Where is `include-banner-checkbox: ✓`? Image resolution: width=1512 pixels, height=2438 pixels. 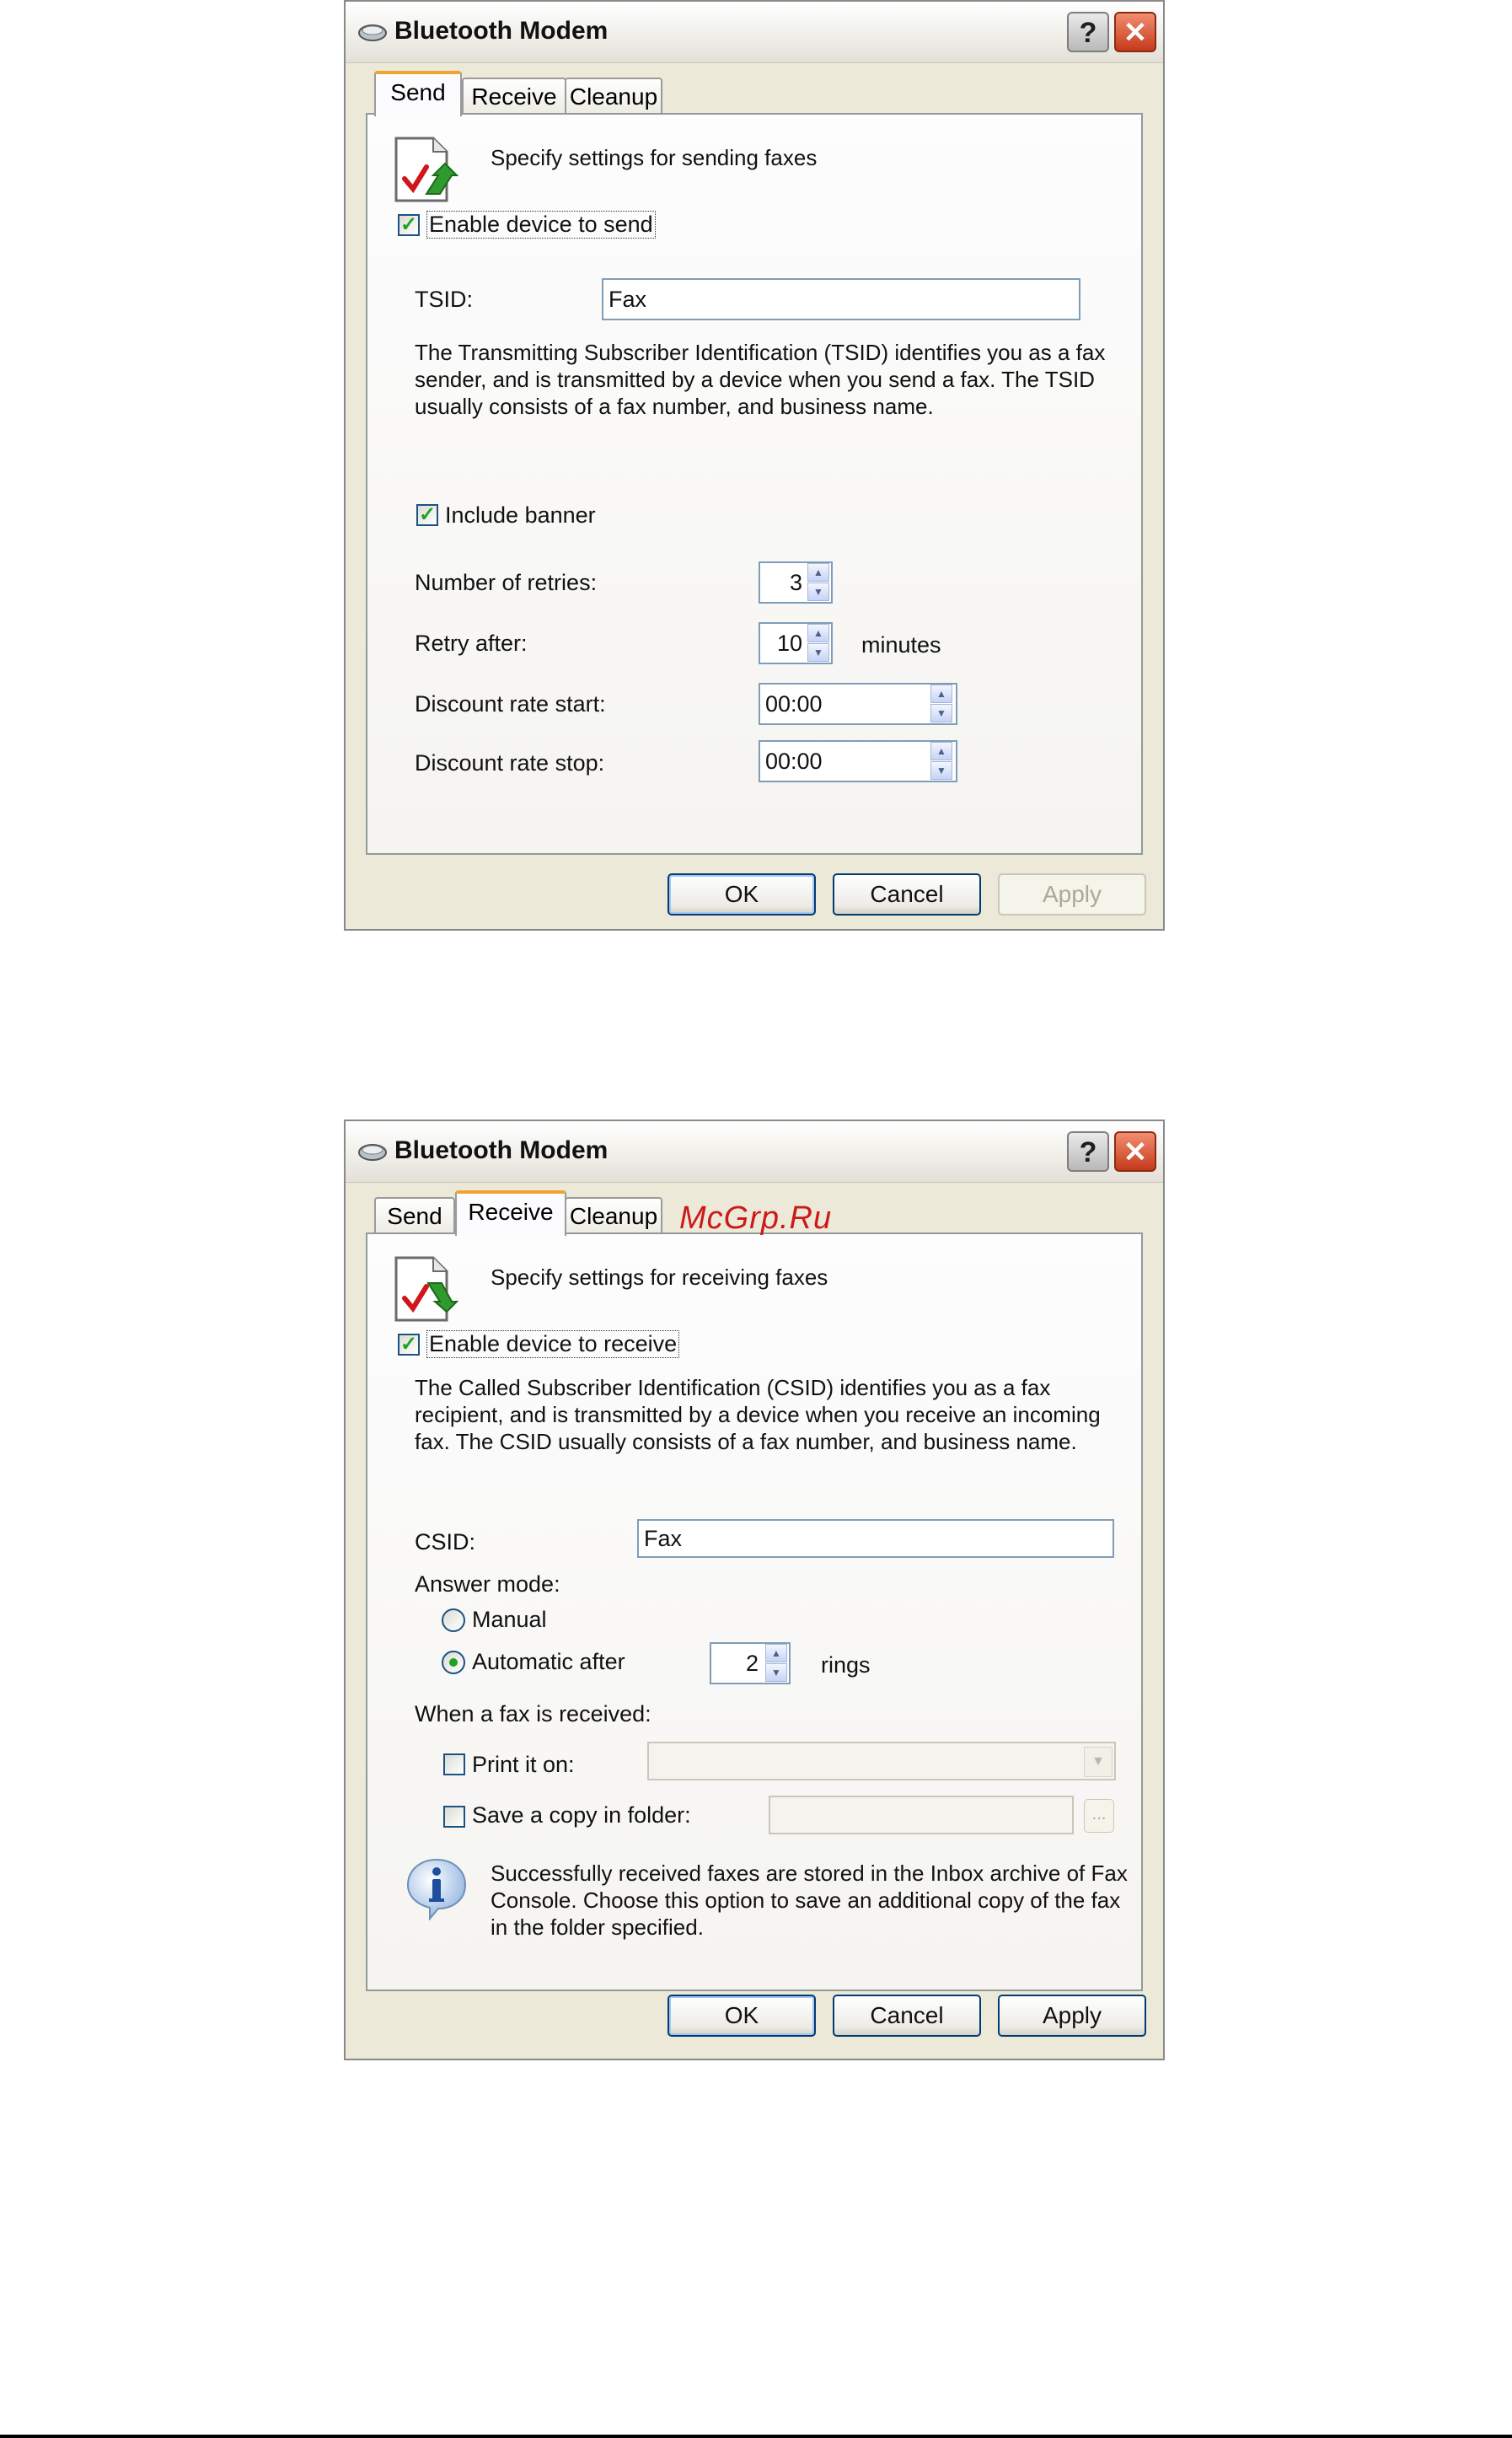 include-banner-checkbox: ✓ is located at coordinates (427, 515).